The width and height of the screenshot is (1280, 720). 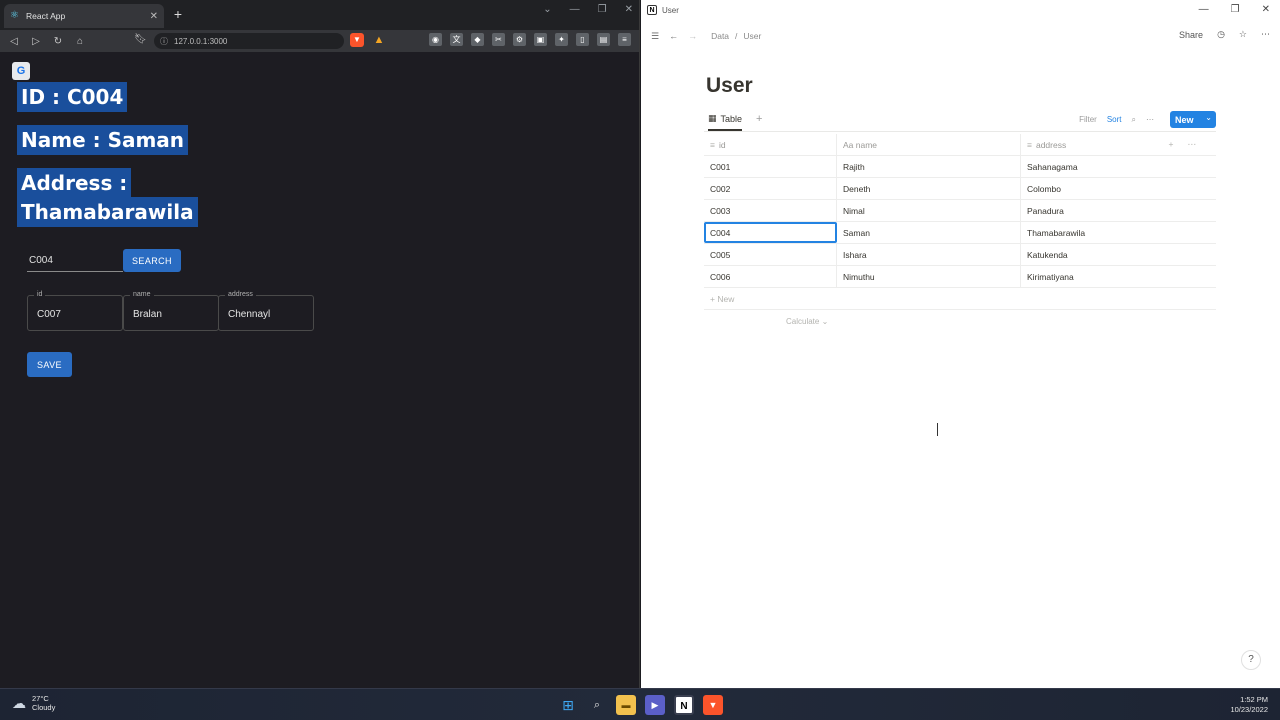 What do you see at coordinates (379, 40) in the screenshot?
I see `brave-rewards-icon: ▲` at bounding box center [379, 40].